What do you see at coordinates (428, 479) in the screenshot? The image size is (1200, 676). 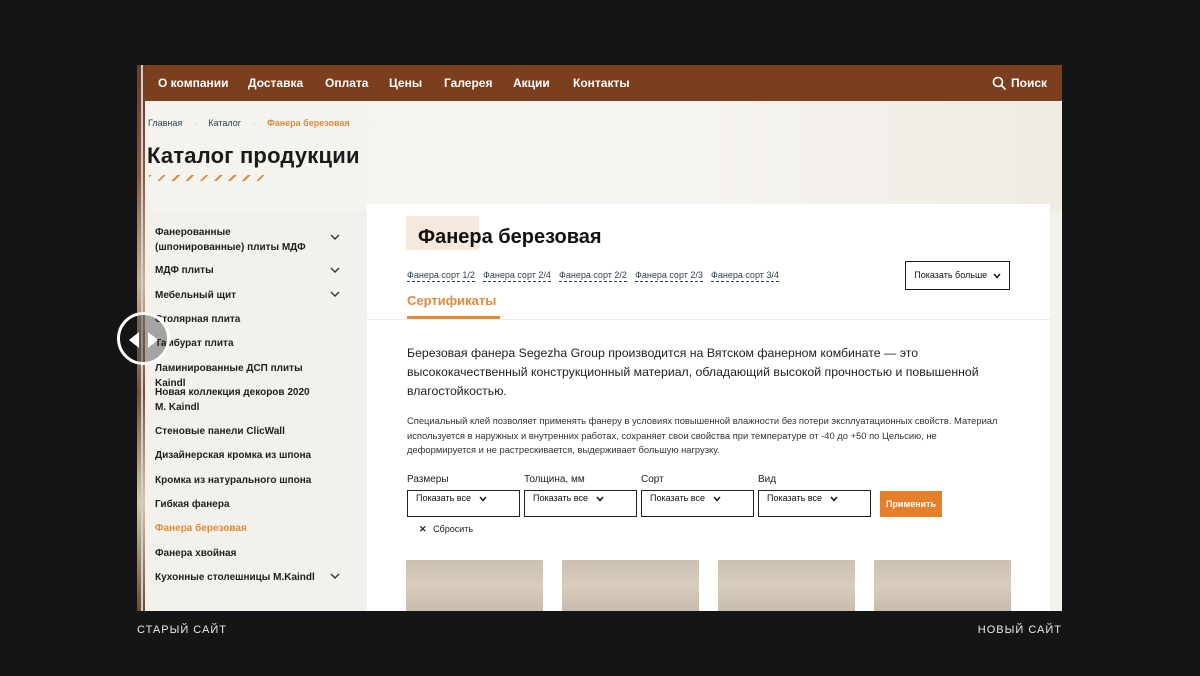 I see `filter-label-sizes: Размеры` at bounding box center [428, 479].